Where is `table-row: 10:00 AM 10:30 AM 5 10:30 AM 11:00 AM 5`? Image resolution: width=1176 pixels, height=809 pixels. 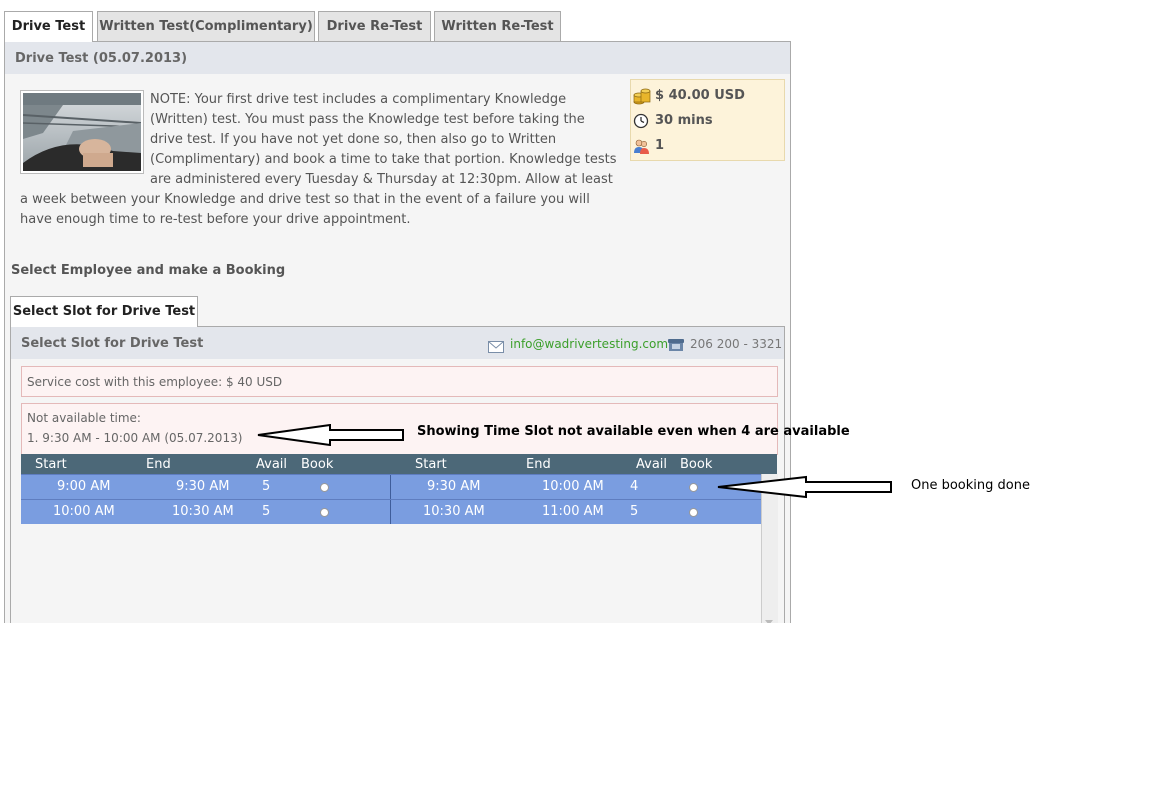
table-row: 10:00 AM 10:30 AM 5 10:30 AM 11:00 AM 5 is located at coordinates (391, 511).